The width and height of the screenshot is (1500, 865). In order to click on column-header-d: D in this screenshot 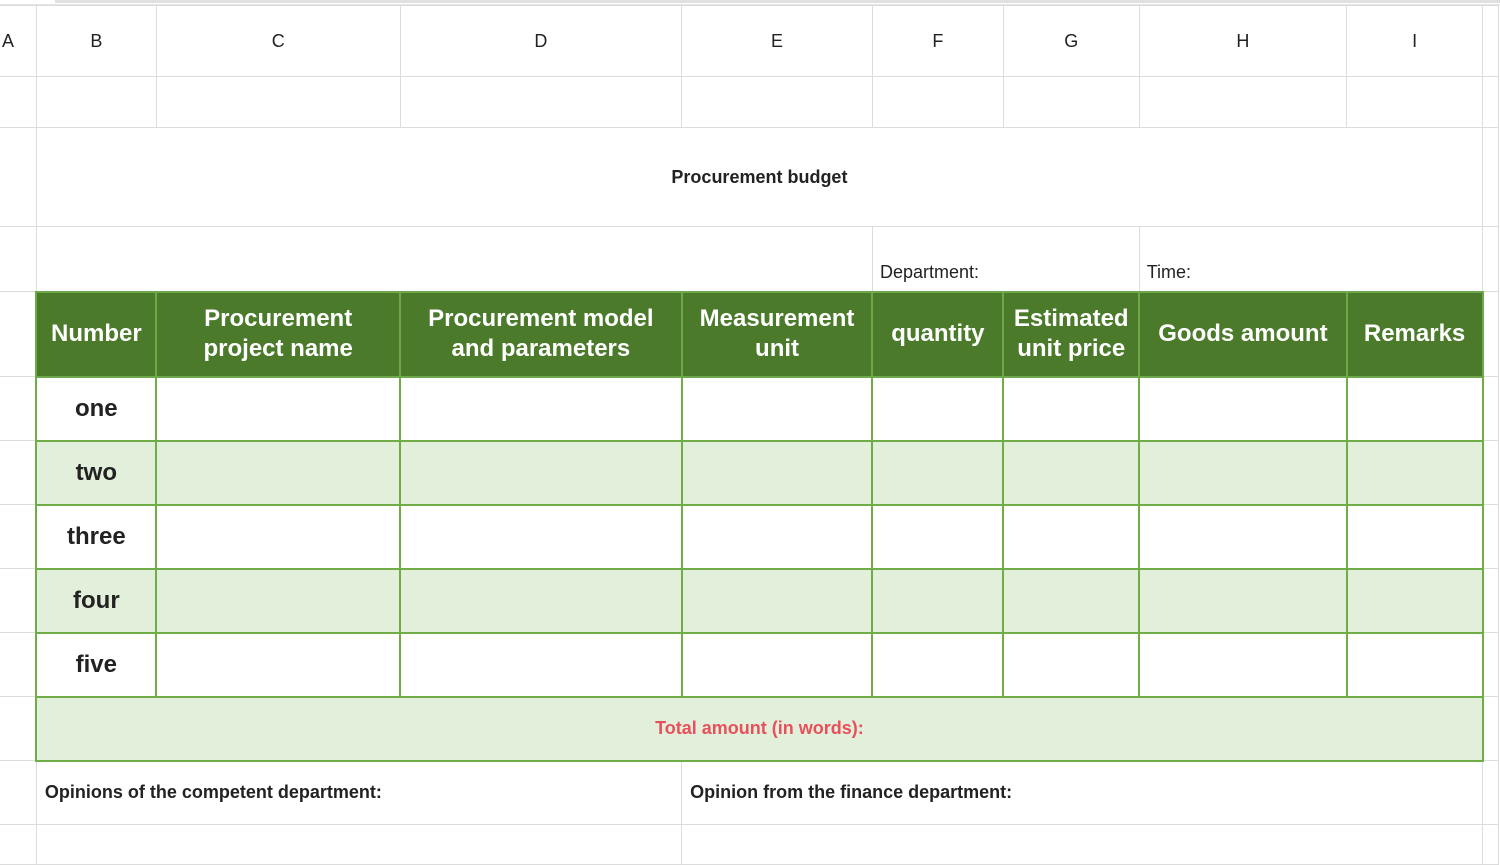, I will do `click(541, 41)`.